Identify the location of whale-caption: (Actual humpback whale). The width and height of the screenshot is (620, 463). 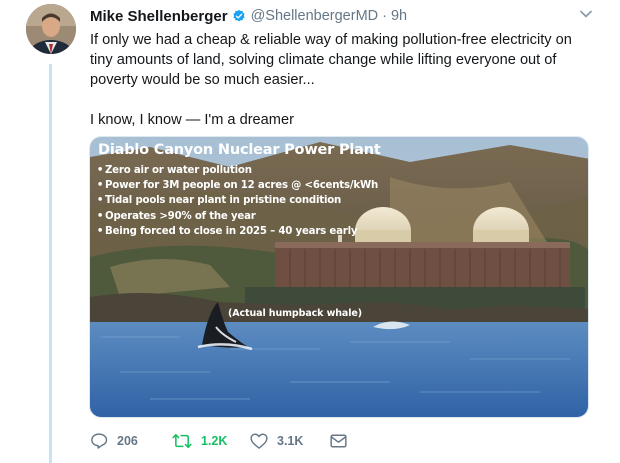
(295, 313).